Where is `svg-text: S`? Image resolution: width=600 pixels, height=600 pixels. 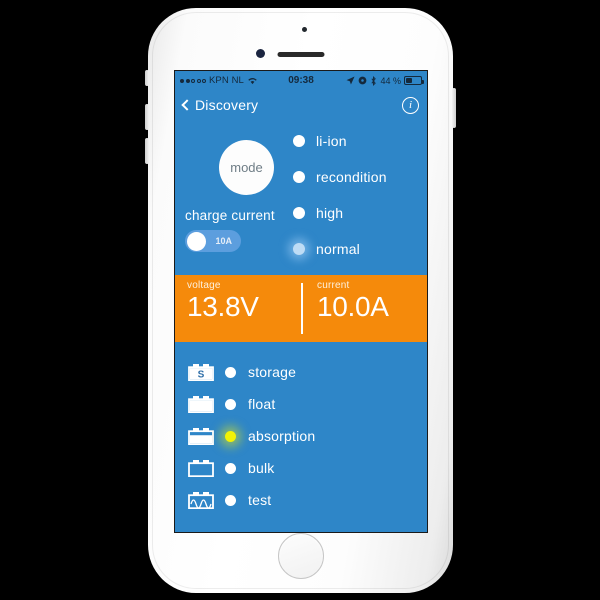
svg-text: S is located at coordinates (201, 374).